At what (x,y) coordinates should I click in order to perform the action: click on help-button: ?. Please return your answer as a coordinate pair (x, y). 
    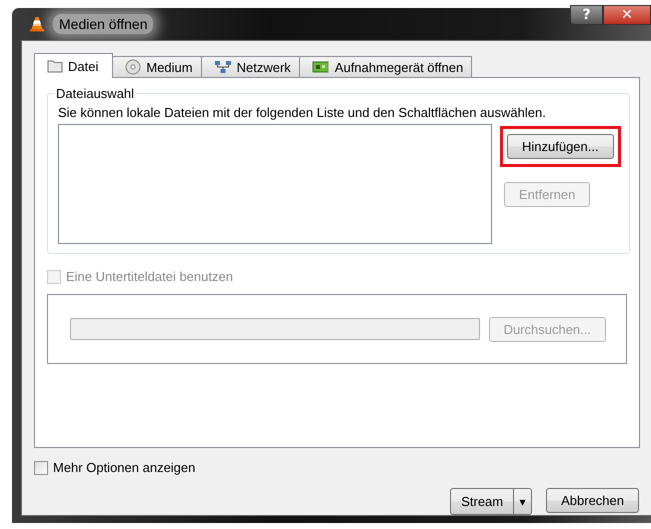
    Looking at the image, I should click on (586, 15).